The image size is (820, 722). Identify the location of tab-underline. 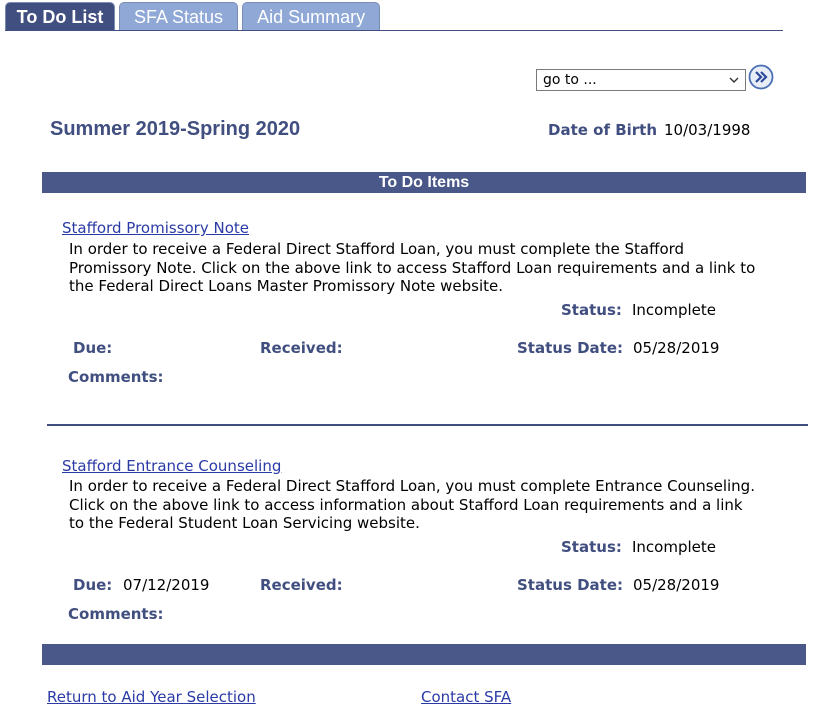
(394, 30).